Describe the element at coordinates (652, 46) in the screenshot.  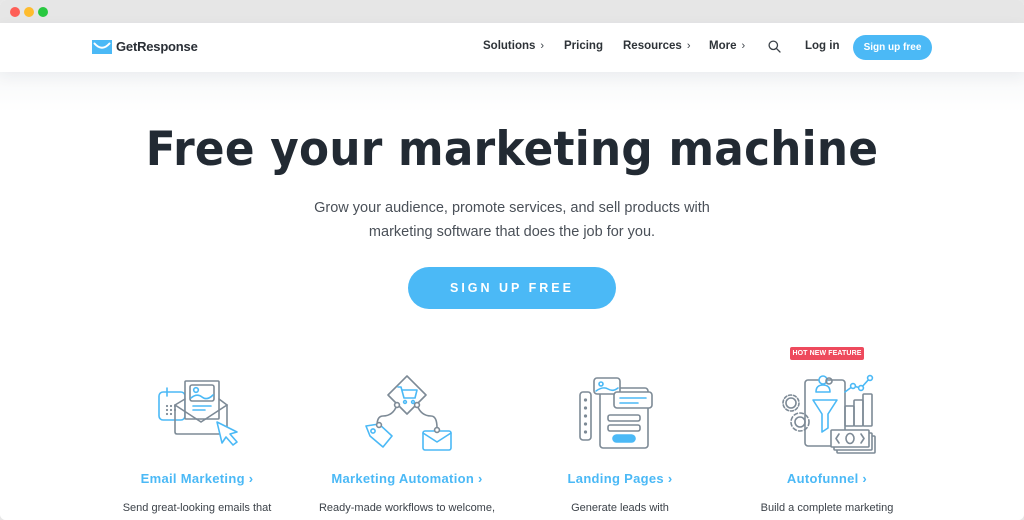
I see `nav-item-label: Resources` at that location.